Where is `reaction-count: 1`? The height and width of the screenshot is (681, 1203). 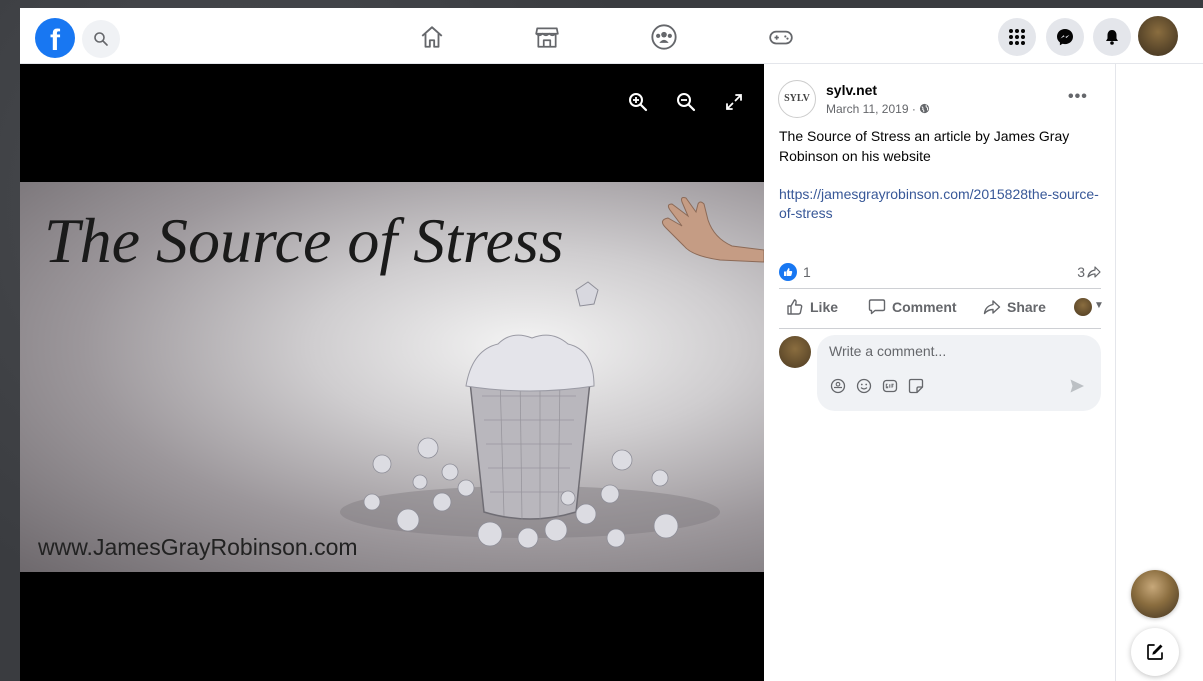 reaction-count: 1 is located at coordinates (807, 272).